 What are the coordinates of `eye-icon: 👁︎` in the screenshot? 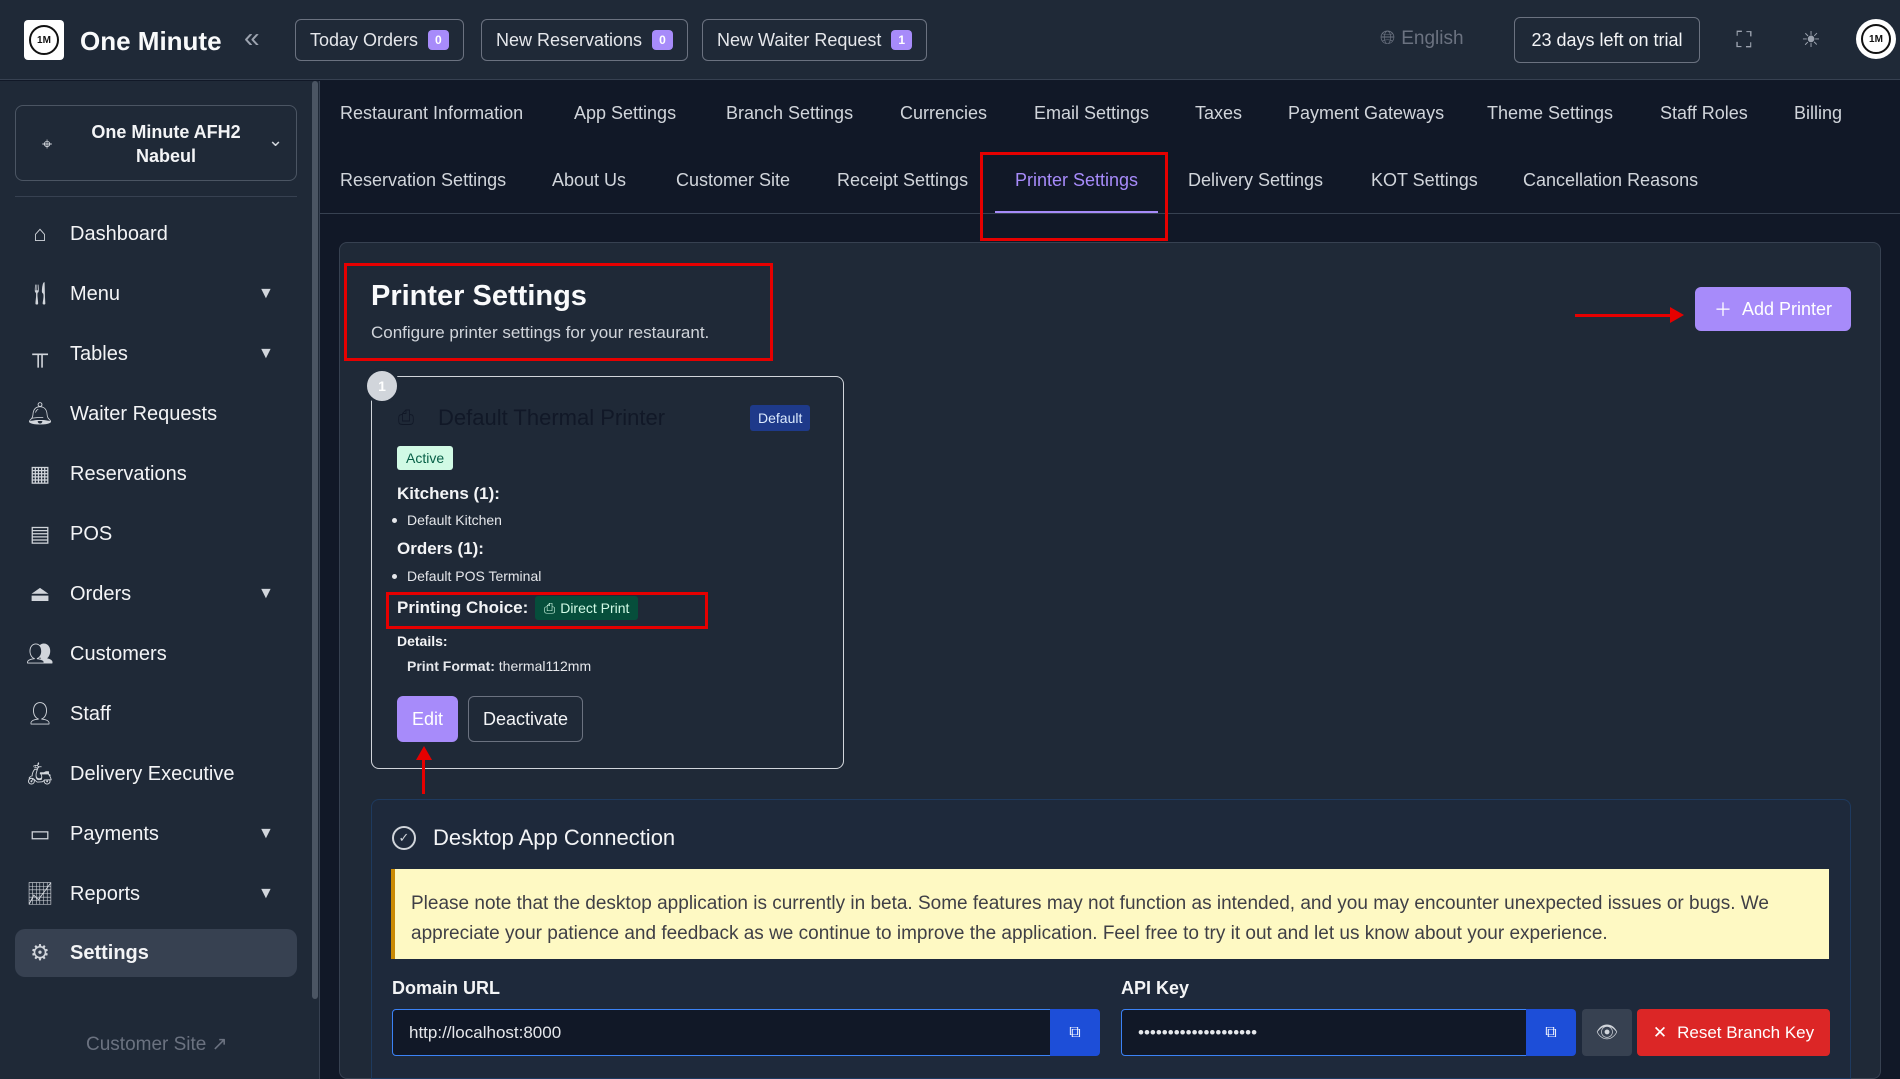 It's located at (1607, 1032).